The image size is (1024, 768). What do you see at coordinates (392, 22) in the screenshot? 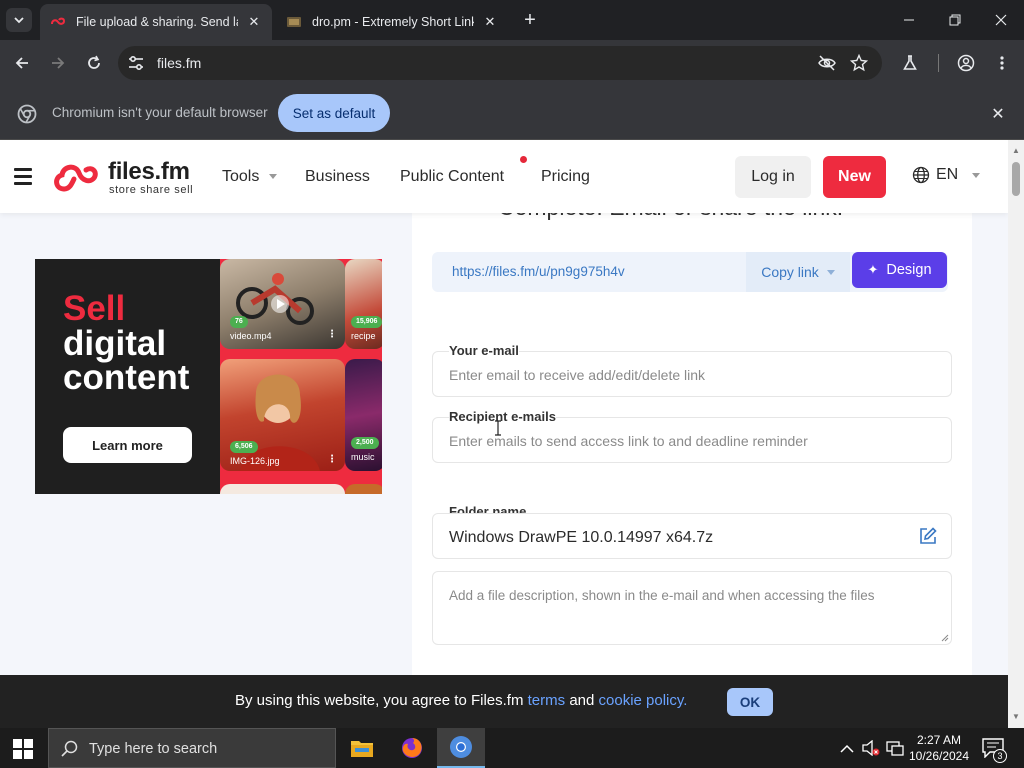
I see `tab-dro-pm: dro.pm - Extremely Short Links ✕` at bounding box center [392, 22].